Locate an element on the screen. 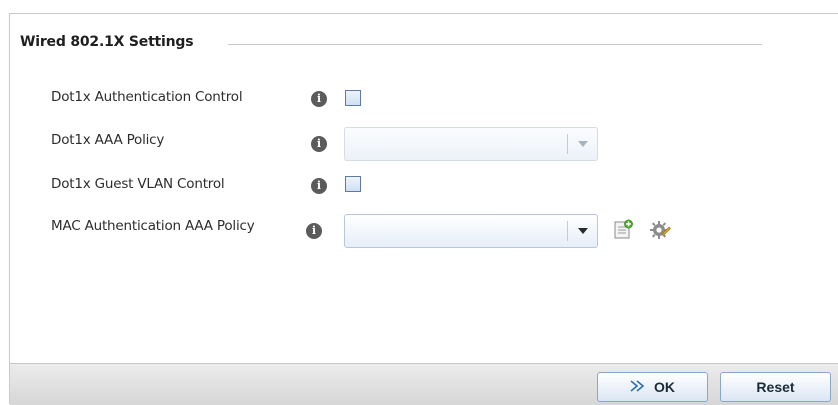 The width and height of the screenshot is (838, 405). ok-button-label: OK is located at coordinates (664, 387).